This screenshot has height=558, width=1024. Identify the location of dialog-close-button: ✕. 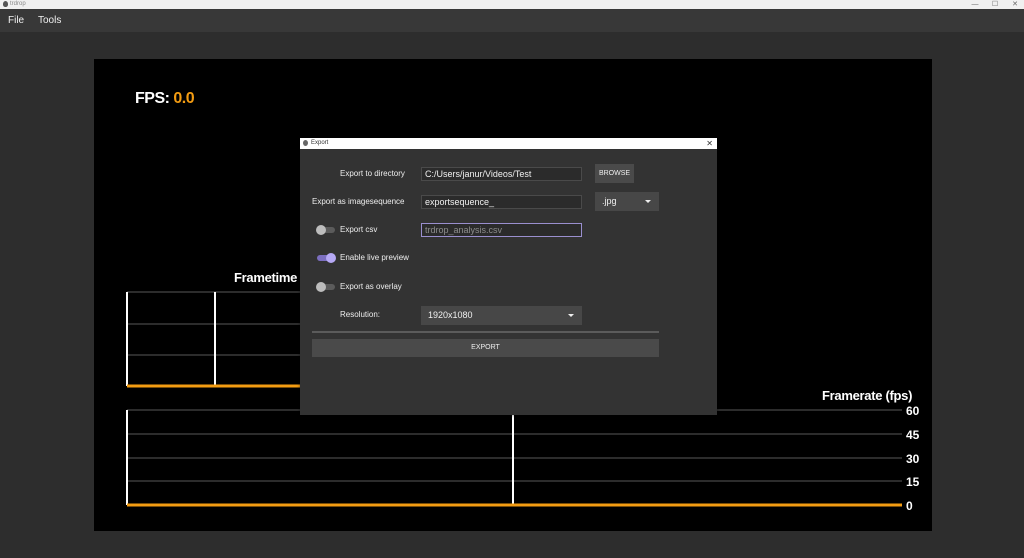
(709, 143).